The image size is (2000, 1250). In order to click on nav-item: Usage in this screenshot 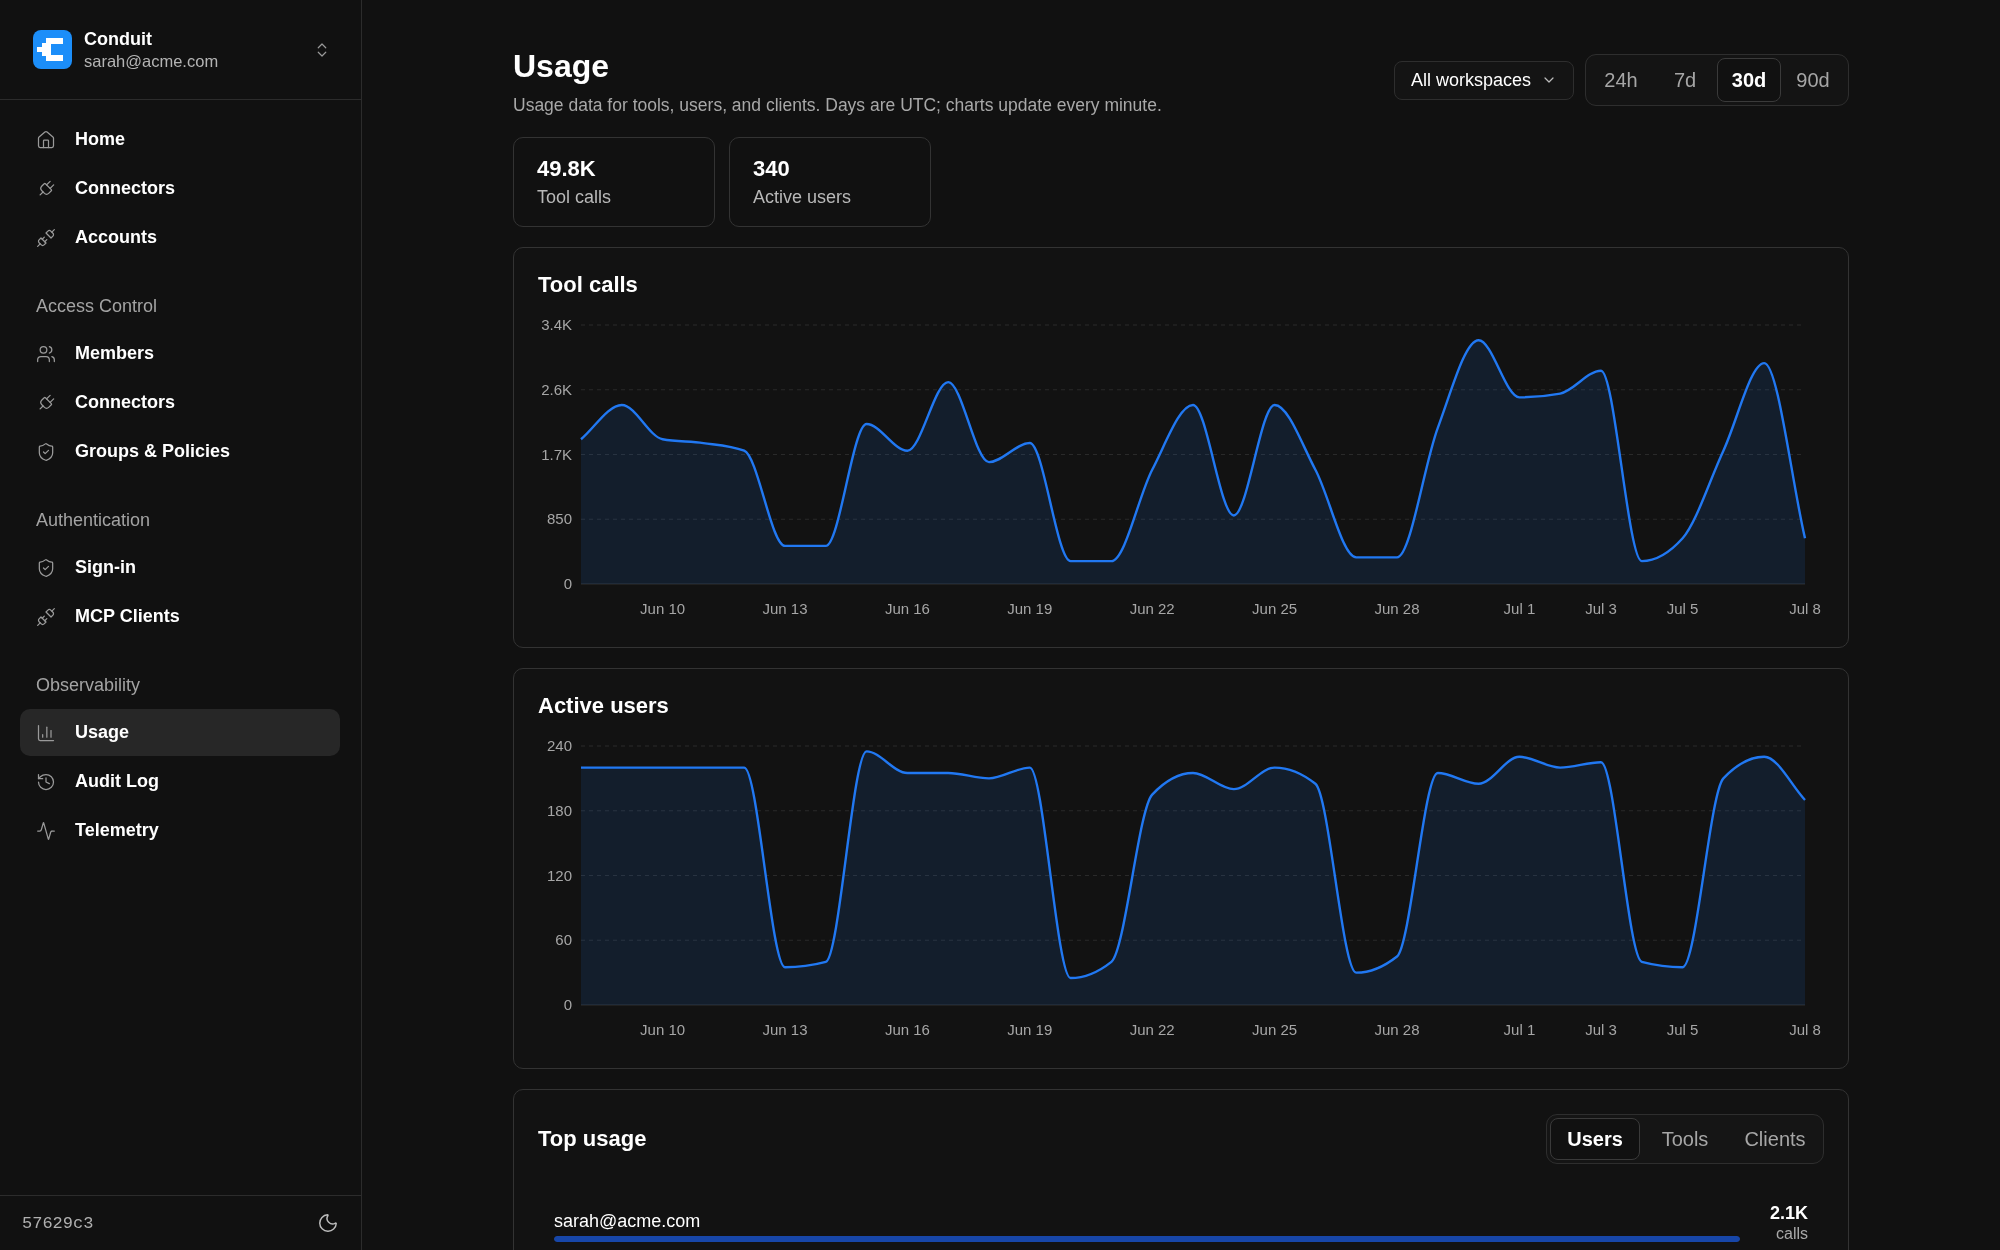, I will do `click(180, 732)`.